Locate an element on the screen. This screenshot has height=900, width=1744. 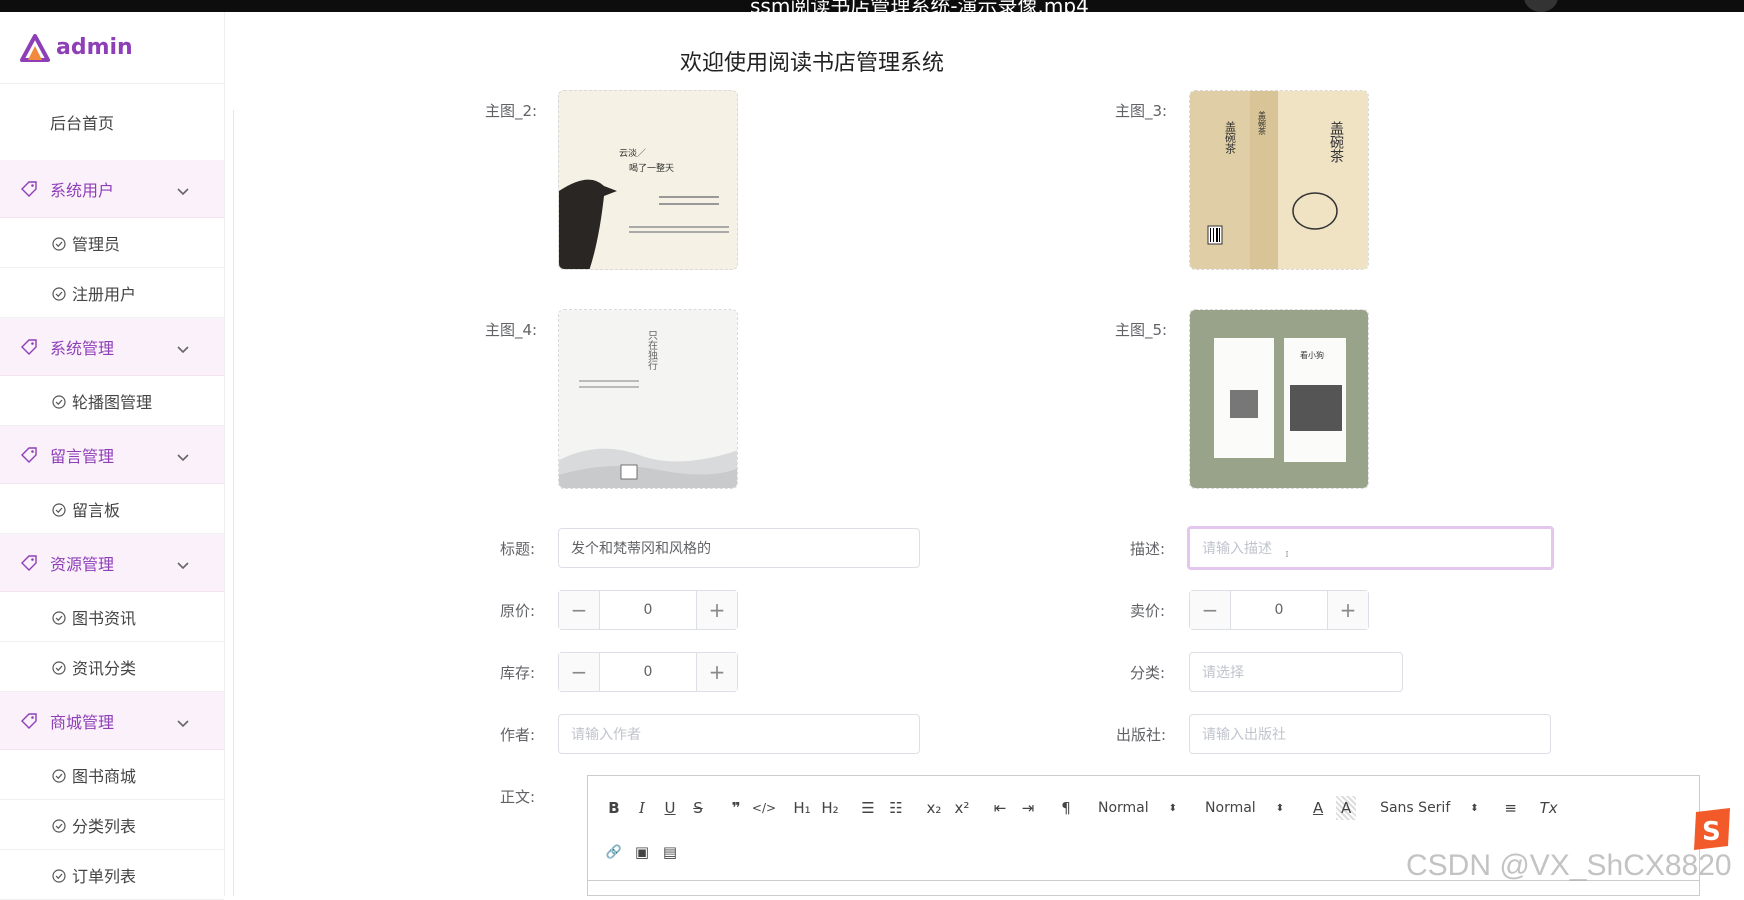
sale-price-label: 卖价: is located at coordinates (1148, 611).